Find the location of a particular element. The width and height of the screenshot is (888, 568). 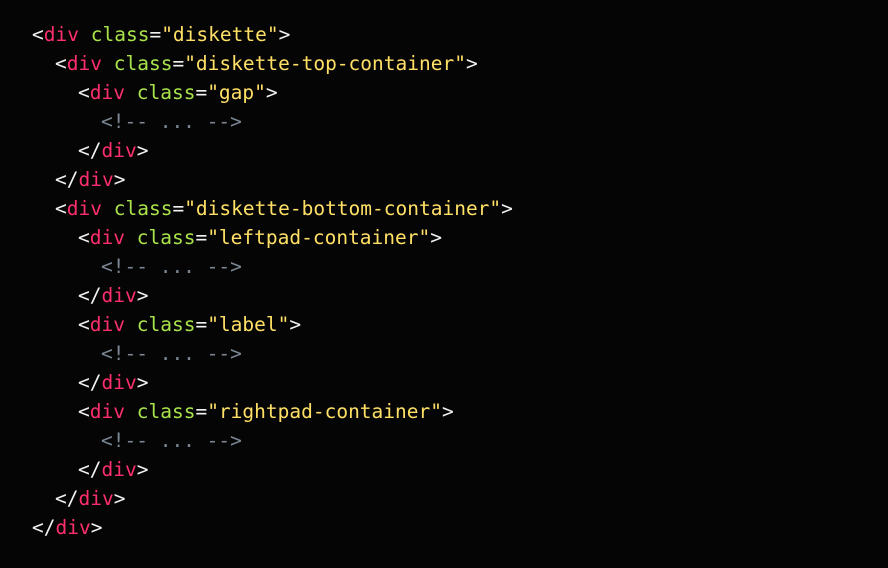

code-line: <div class="leftpad-container"> is located at coordinates (460, 237).